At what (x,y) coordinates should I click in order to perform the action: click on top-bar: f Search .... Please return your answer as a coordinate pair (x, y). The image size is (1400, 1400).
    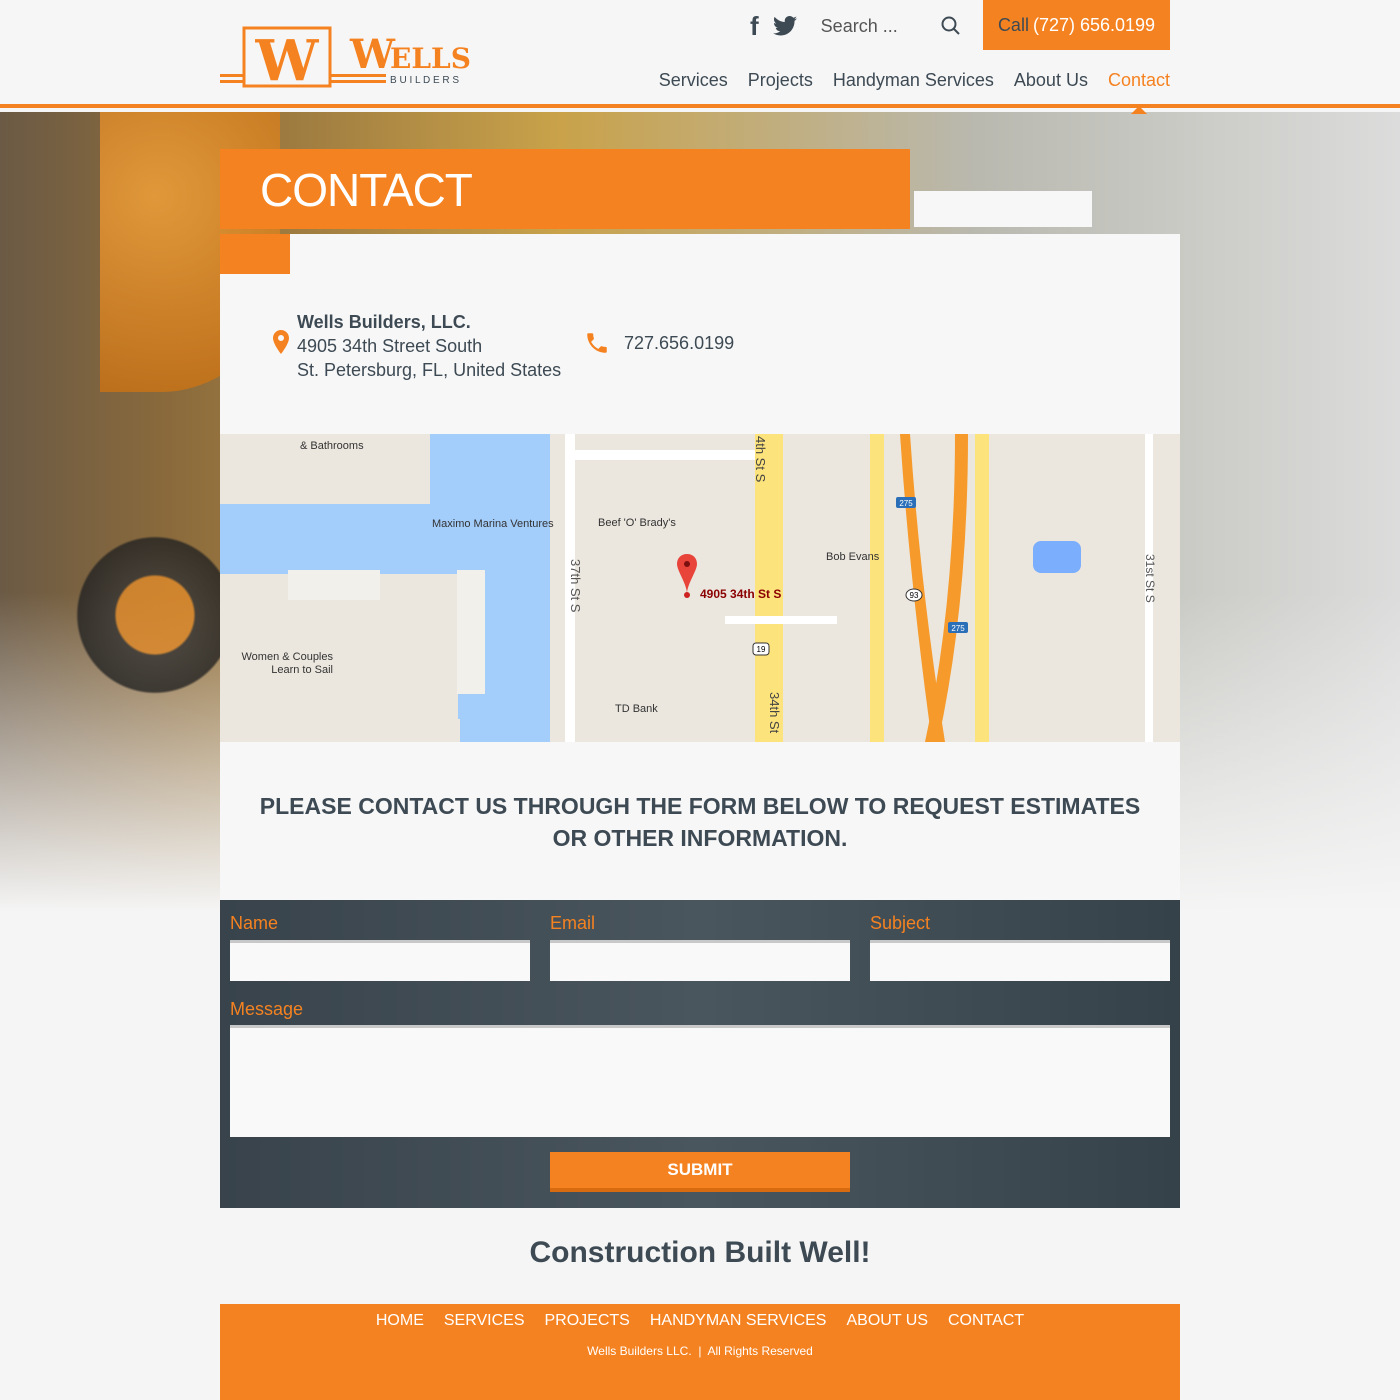
    Looking at the image, I should click on (855, 26).